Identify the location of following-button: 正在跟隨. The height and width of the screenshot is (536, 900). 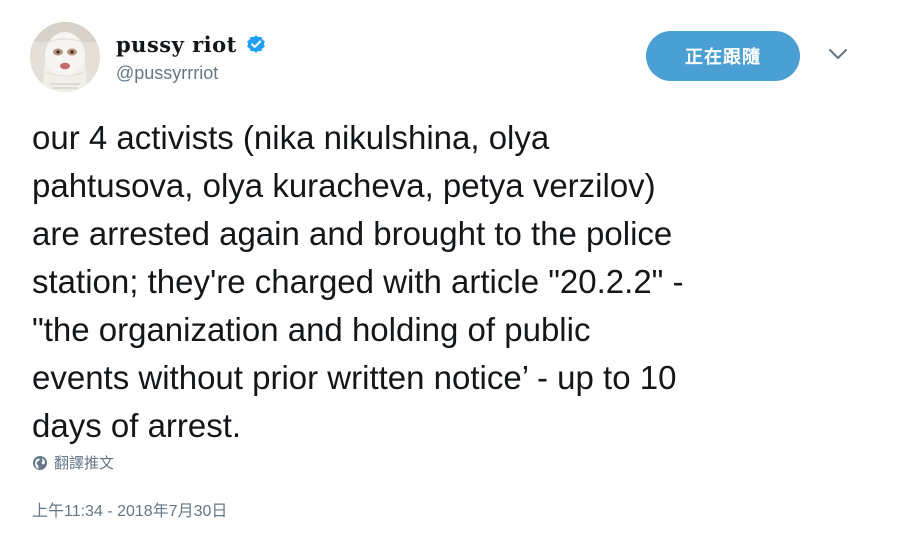
(723, 56).